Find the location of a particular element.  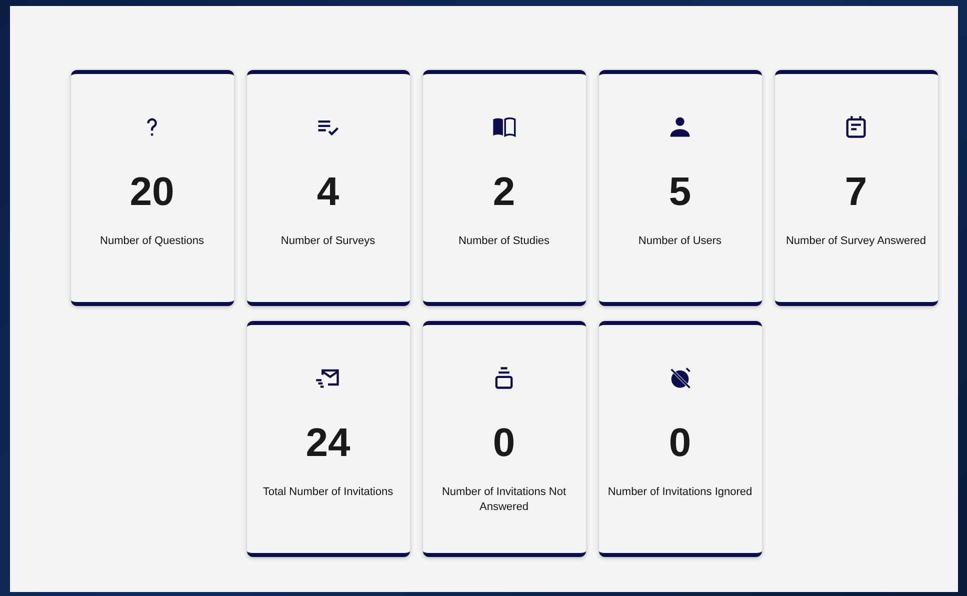

stat-label: Number of Users is located at coordinates (680, 241).